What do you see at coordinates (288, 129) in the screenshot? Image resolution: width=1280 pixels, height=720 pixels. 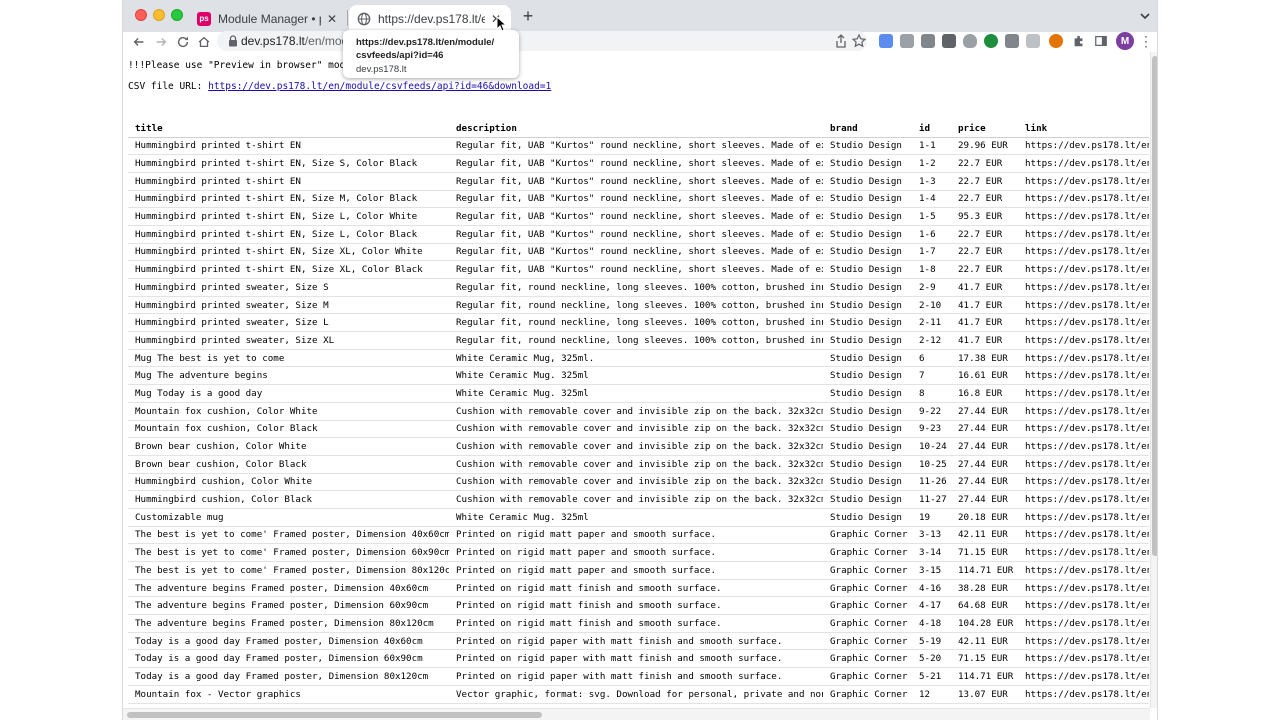 I see `column-header-title: title` at bounding box center [288, 129].